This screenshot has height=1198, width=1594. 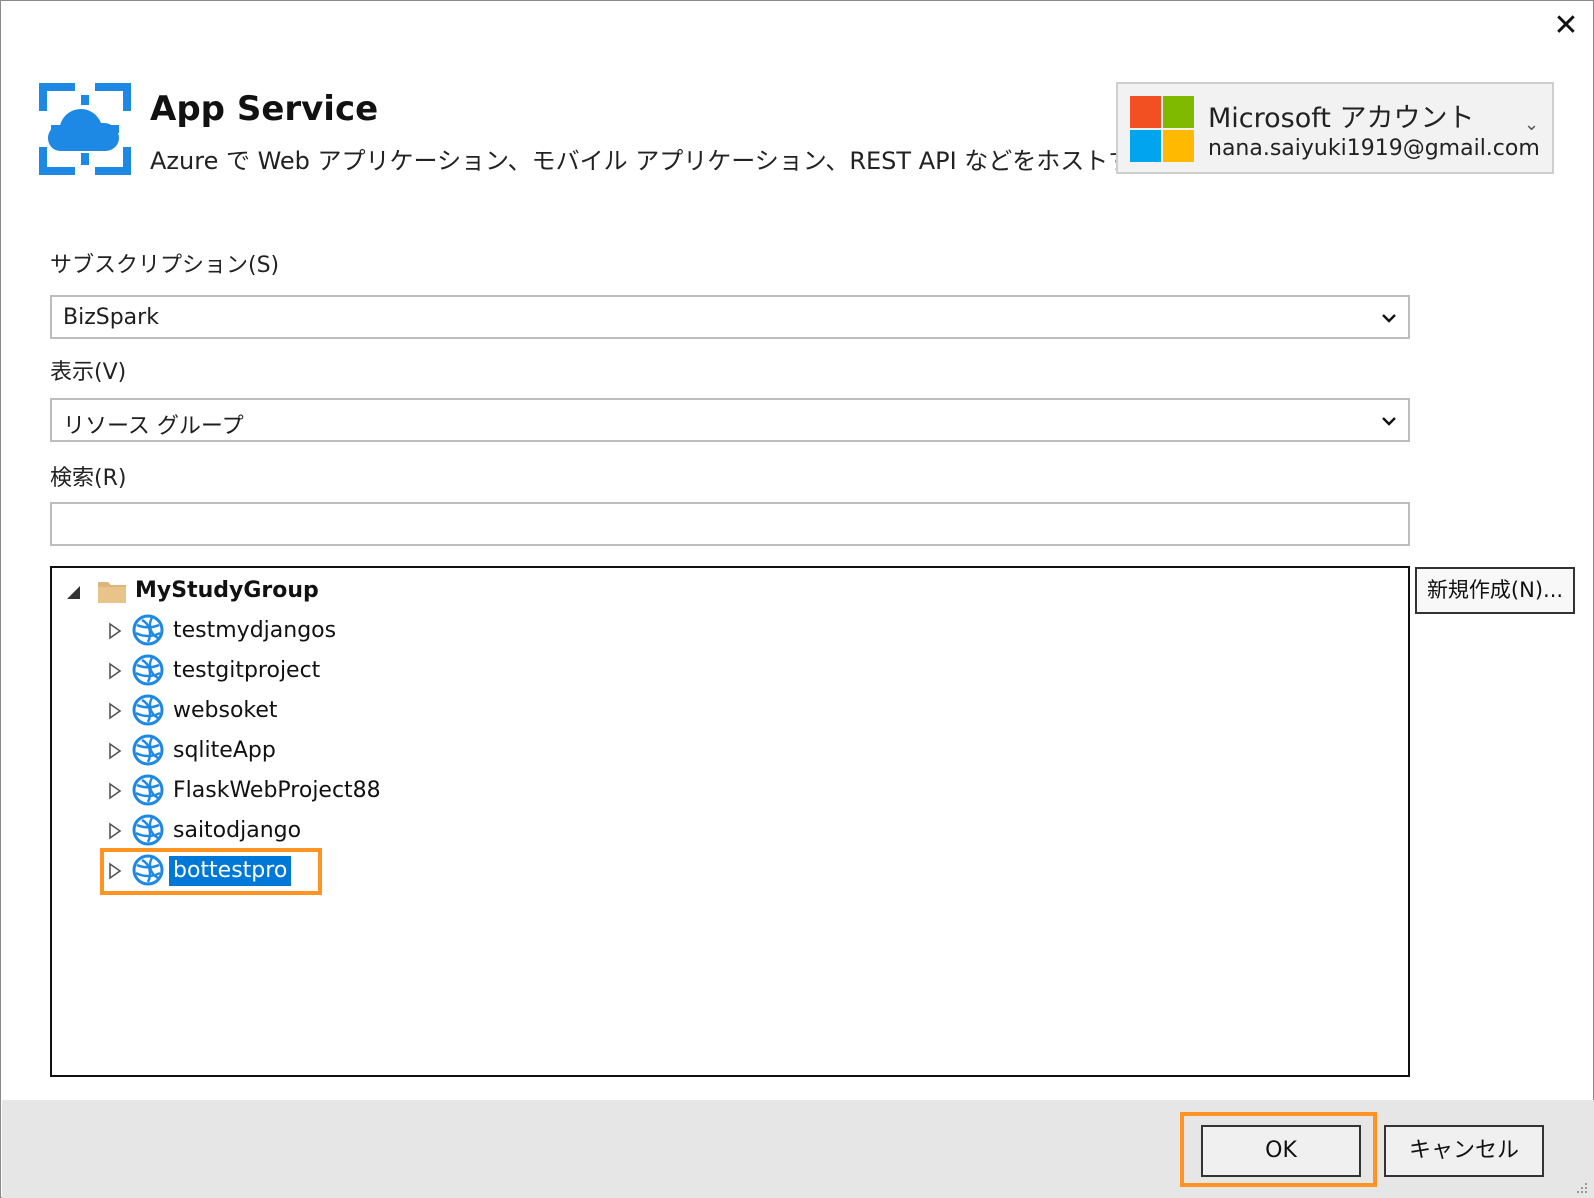 I want to click on tree-item: saitodjango, so click(x=352, y=832).